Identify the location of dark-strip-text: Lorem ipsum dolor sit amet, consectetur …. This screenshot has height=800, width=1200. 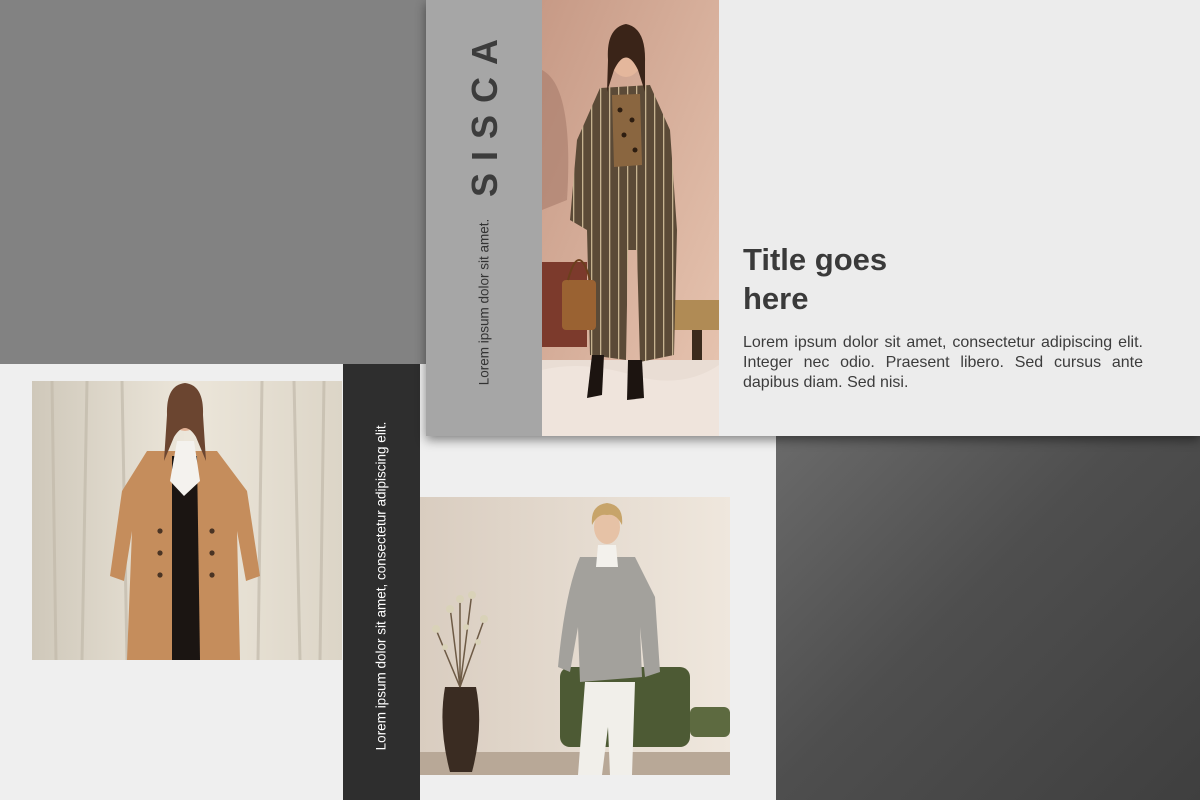
(381, 586).